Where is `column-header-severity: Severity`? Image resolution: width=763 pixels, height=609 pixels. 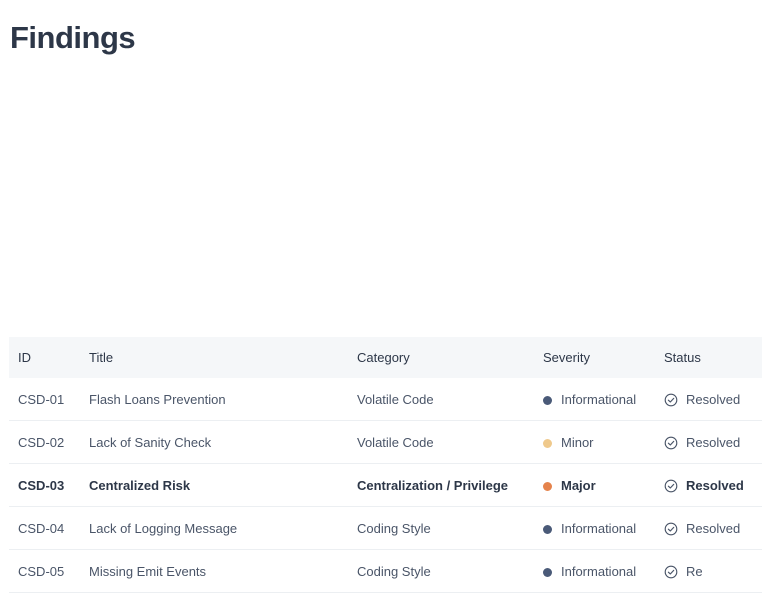 column-header-severity: Severity is located at coordinates (594, 357).